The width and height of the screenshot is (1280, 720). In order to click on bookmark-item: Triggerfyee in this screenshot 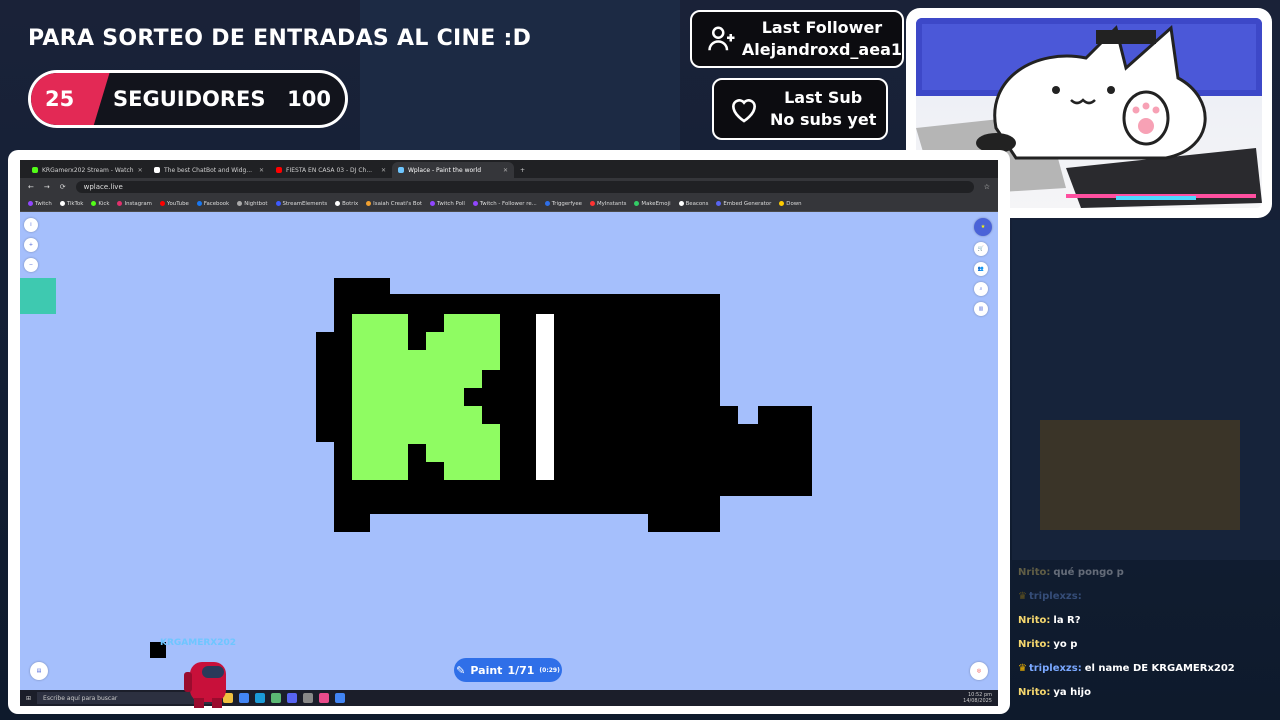, I will do `click(563, 204)`.